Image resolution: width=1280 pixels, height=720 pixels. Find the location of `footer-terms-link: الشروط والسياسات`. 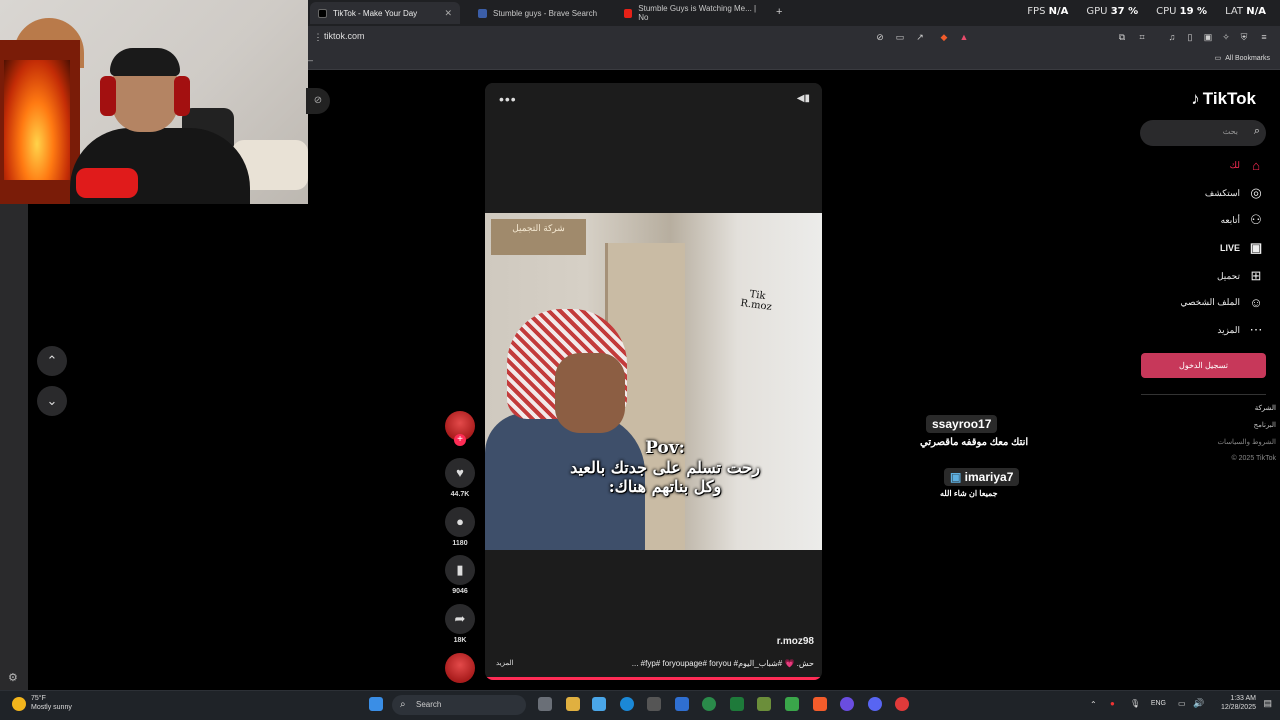

footer-terms-link: الشروط والسياسات is located at coordinates (1246, 442).